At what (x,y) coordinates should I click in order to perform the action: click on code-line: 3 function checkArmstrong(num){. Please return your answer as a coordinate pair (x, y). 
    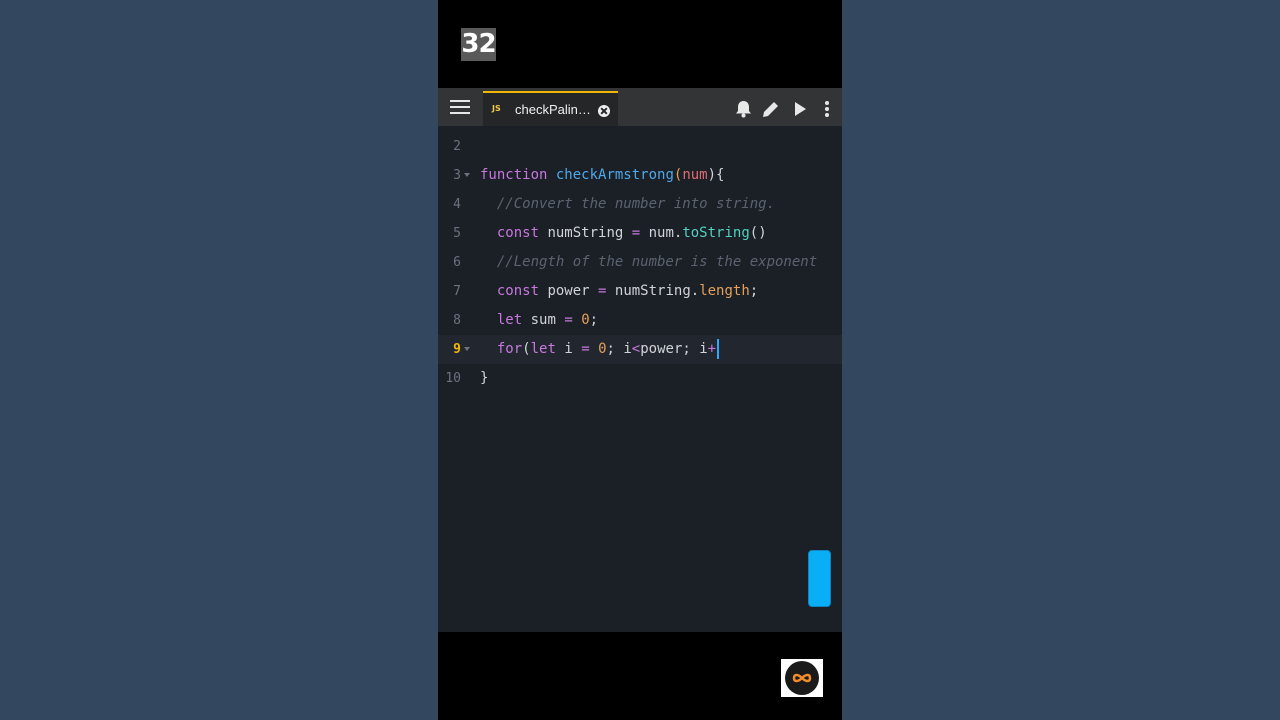
    Looking at the image, I should click on (640, 175).